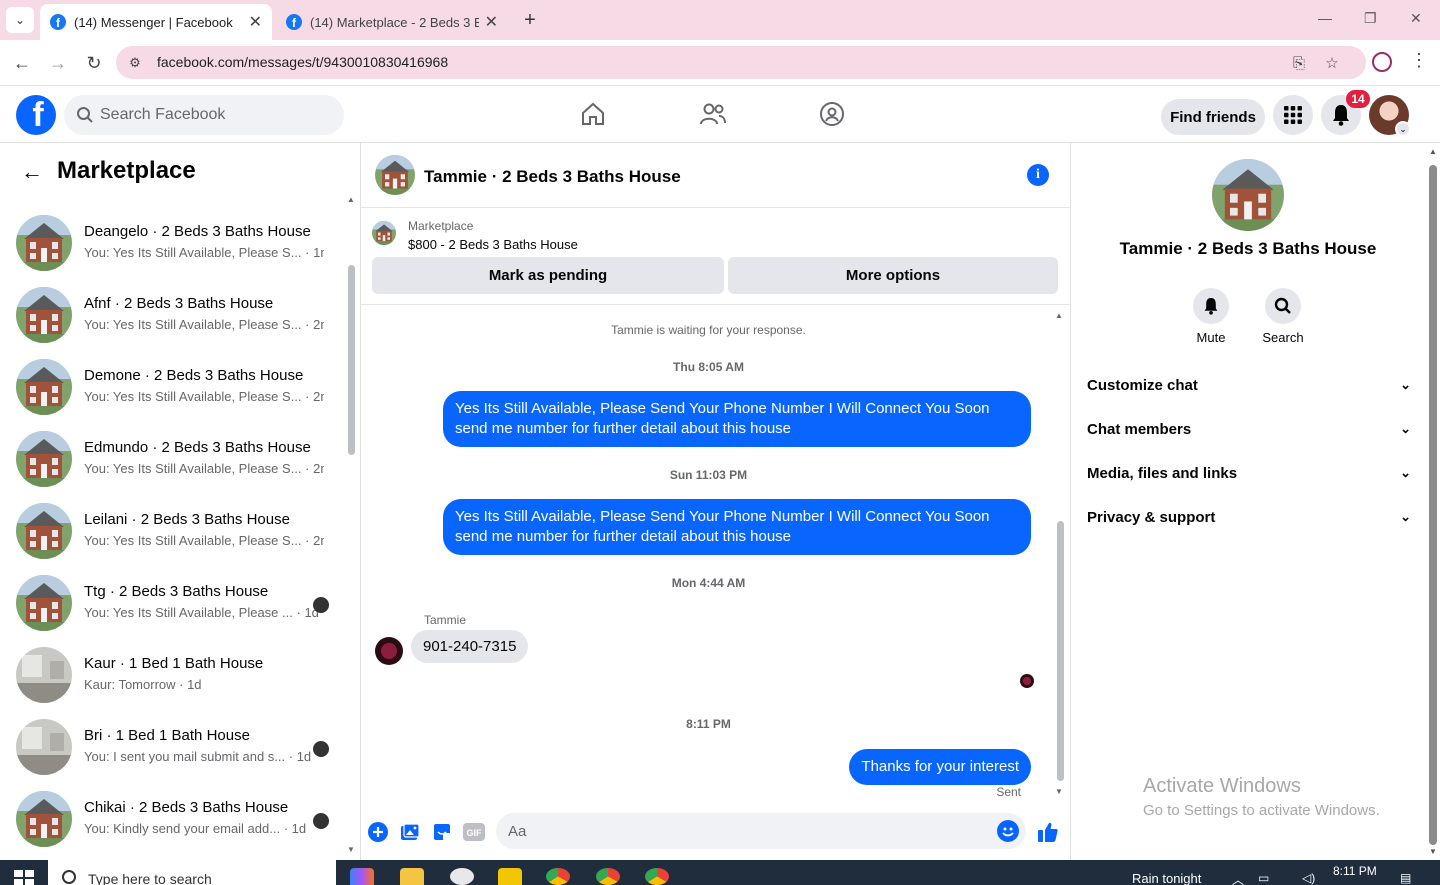 The image size is (1440, 885). What do you see at coordinates (156, 22) in the screenshot?
I see `tab-messenger: f (14) Messenger | Facebook ✕` at bounding box center [156, 22].